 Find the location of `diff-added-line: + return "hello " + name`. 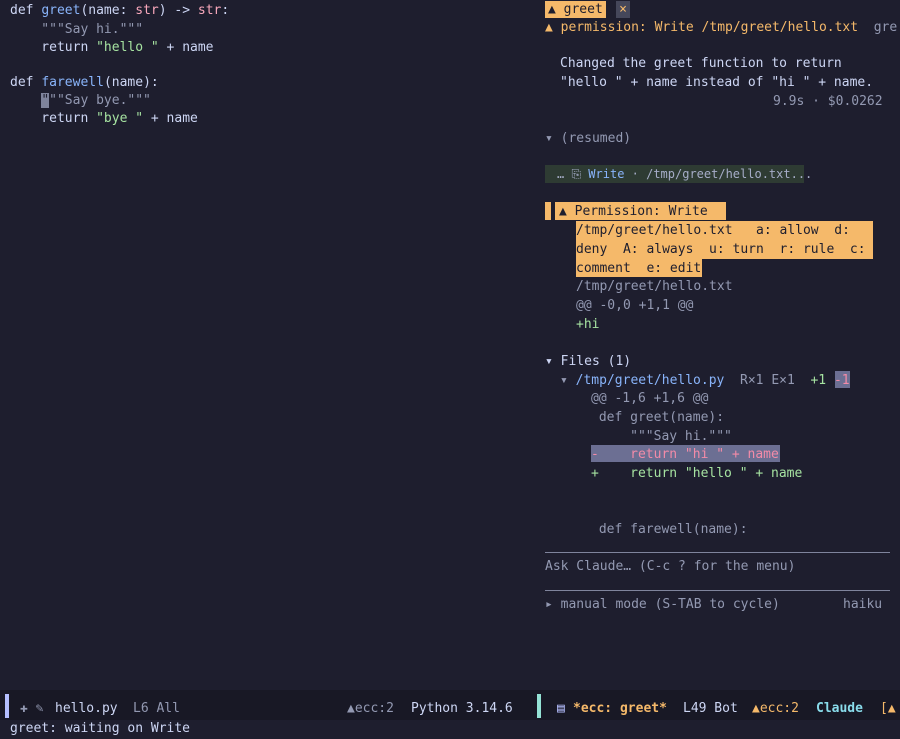

diff-added-line: + return "hello " + name is located at coordinates (697, 473).